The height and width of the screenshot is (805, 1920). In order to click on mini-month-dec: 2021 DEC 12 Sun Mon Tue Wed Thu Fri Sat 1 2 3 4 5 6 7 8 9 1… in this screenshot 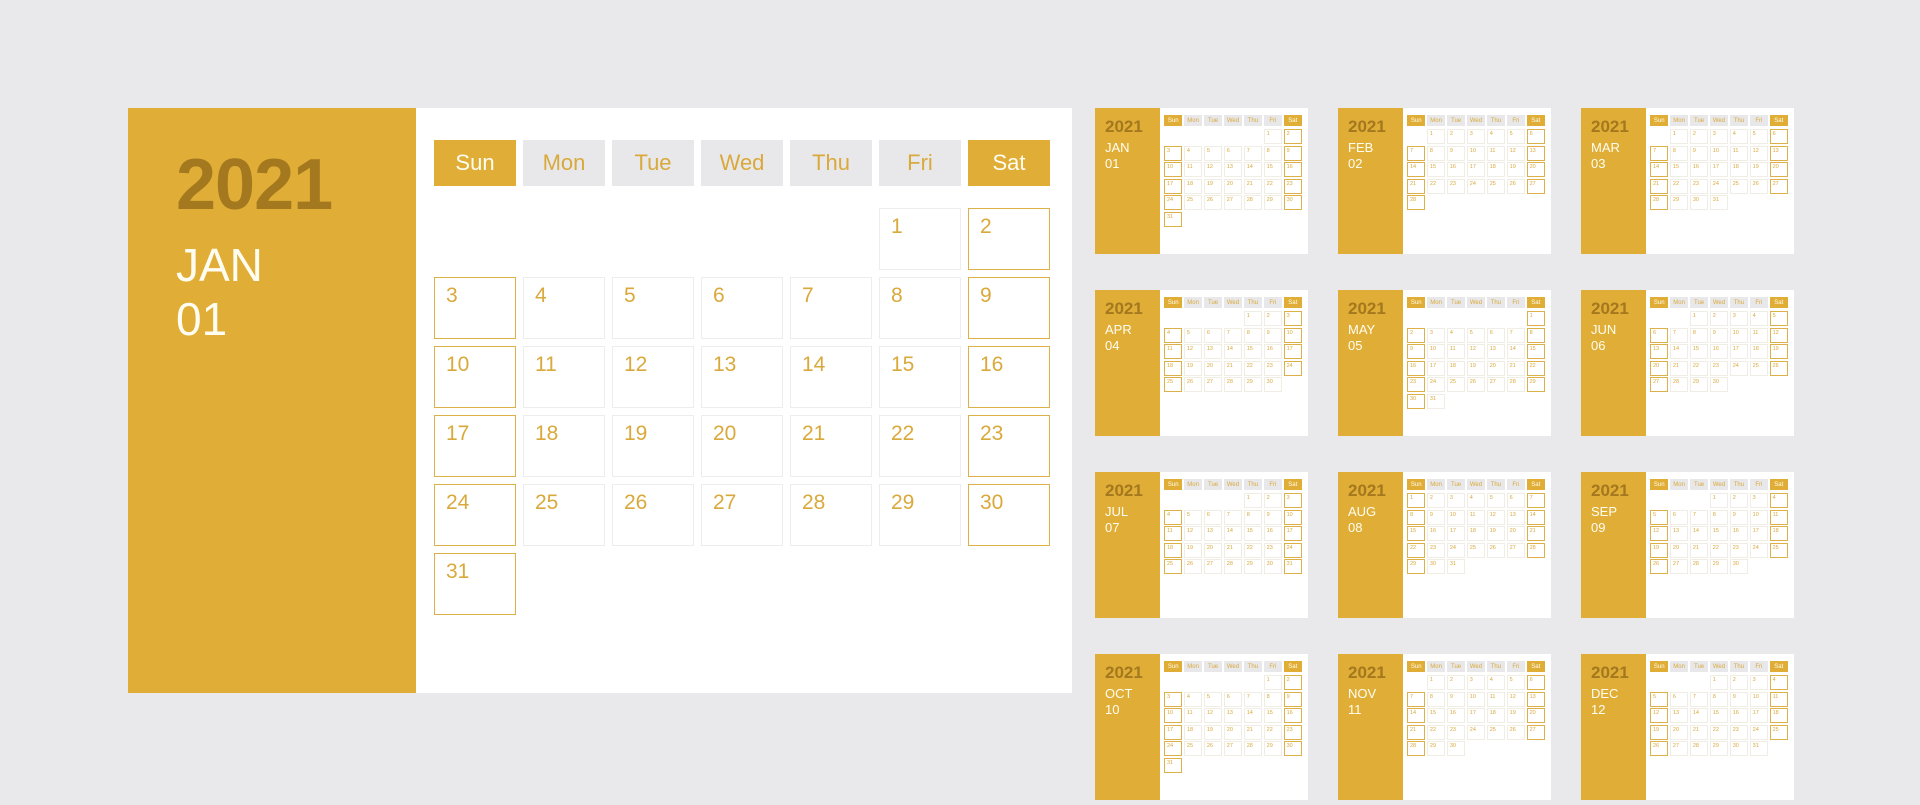, I will do `click(1687, 727)`.